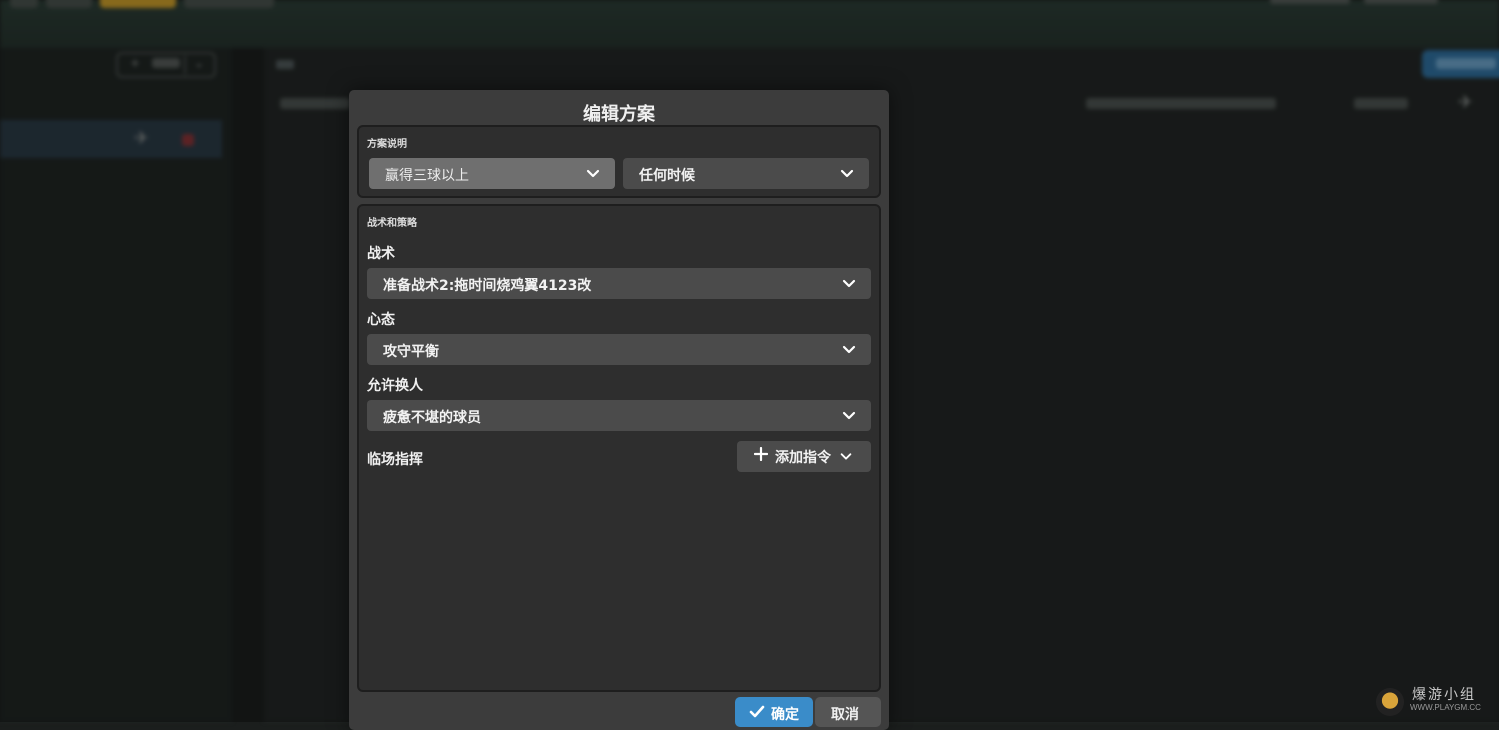 This screenshot has width=1499, height=730. I want to click on mentality-value: 攻守平衡, so click(411, 352).